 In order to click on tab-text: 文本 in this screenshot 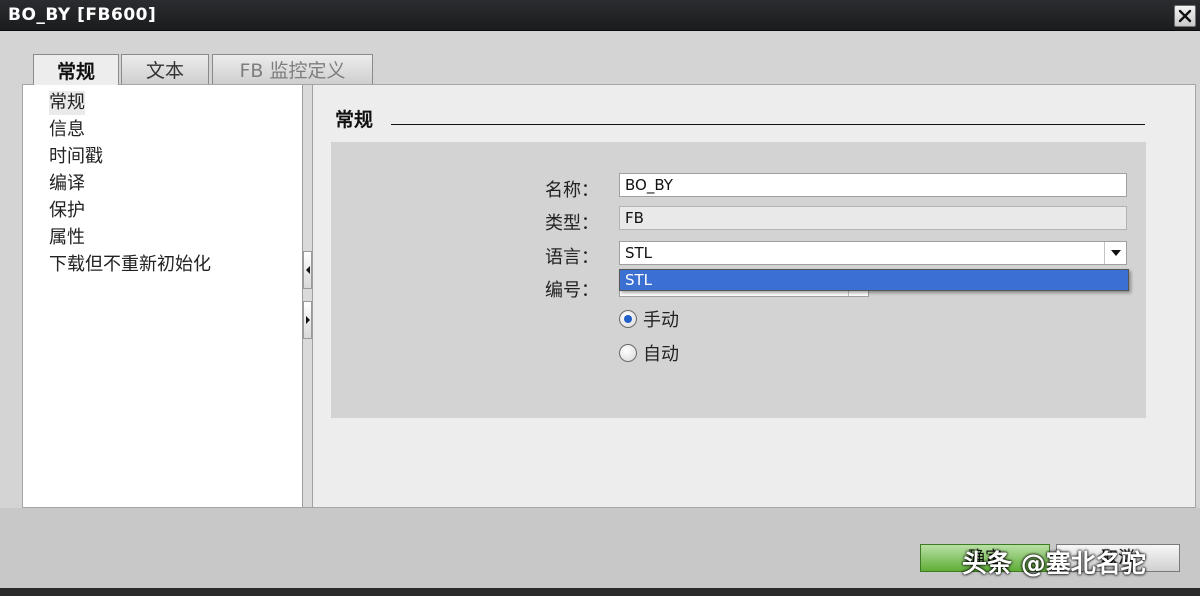, I will do `click(165, 69)`.